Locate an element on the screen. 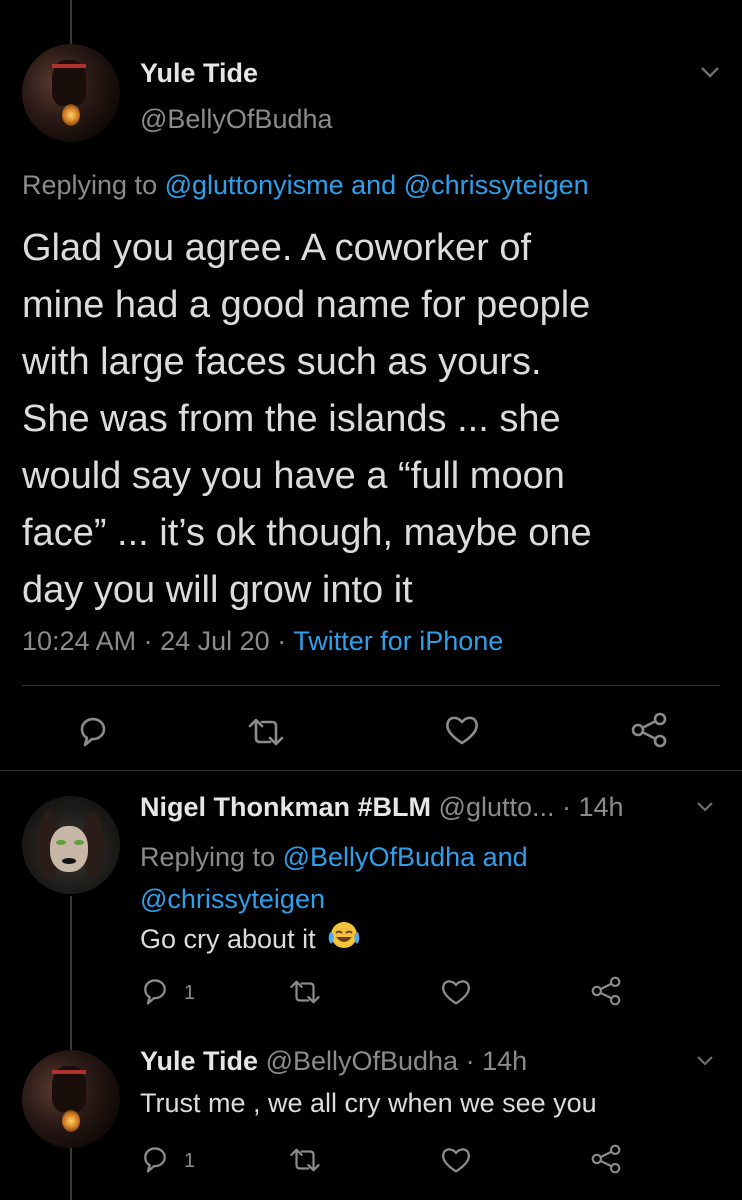  tweet-line: She was from the islands ... she is located at coordinates (291, 419).